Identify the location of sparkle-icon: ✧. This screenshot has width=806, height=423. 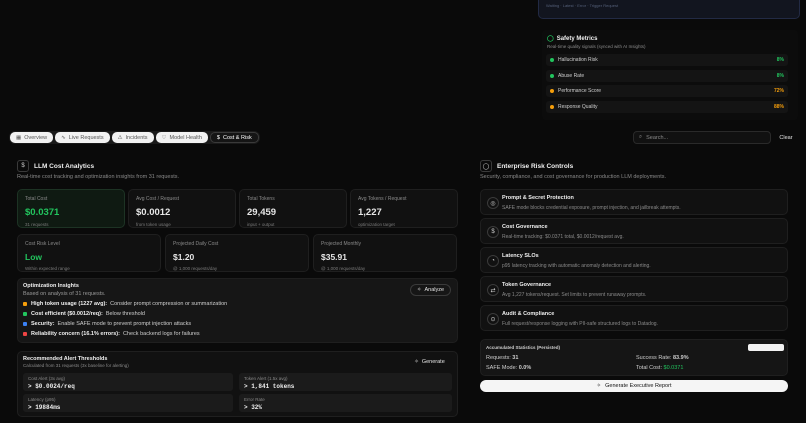
(599, 386).